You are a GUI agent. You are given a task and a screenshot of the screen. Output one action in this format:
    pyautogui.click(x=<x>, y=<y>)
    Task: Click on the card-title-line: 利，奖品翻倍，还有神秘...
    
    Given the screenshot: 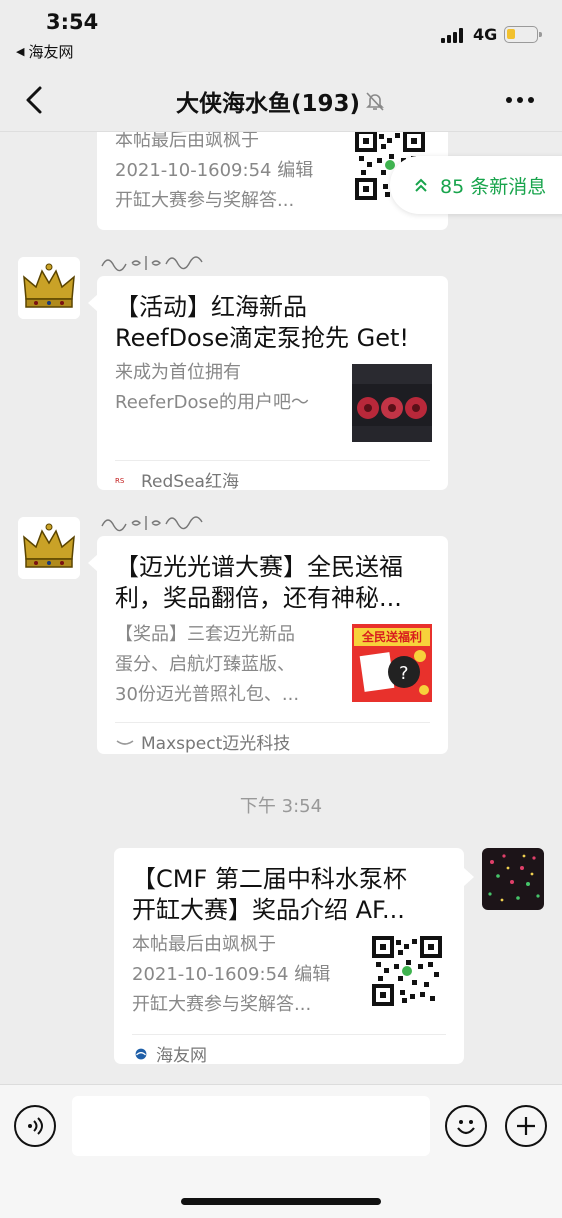 What is the action you would take?
    pyautogui.click(x=258, y=598)
    